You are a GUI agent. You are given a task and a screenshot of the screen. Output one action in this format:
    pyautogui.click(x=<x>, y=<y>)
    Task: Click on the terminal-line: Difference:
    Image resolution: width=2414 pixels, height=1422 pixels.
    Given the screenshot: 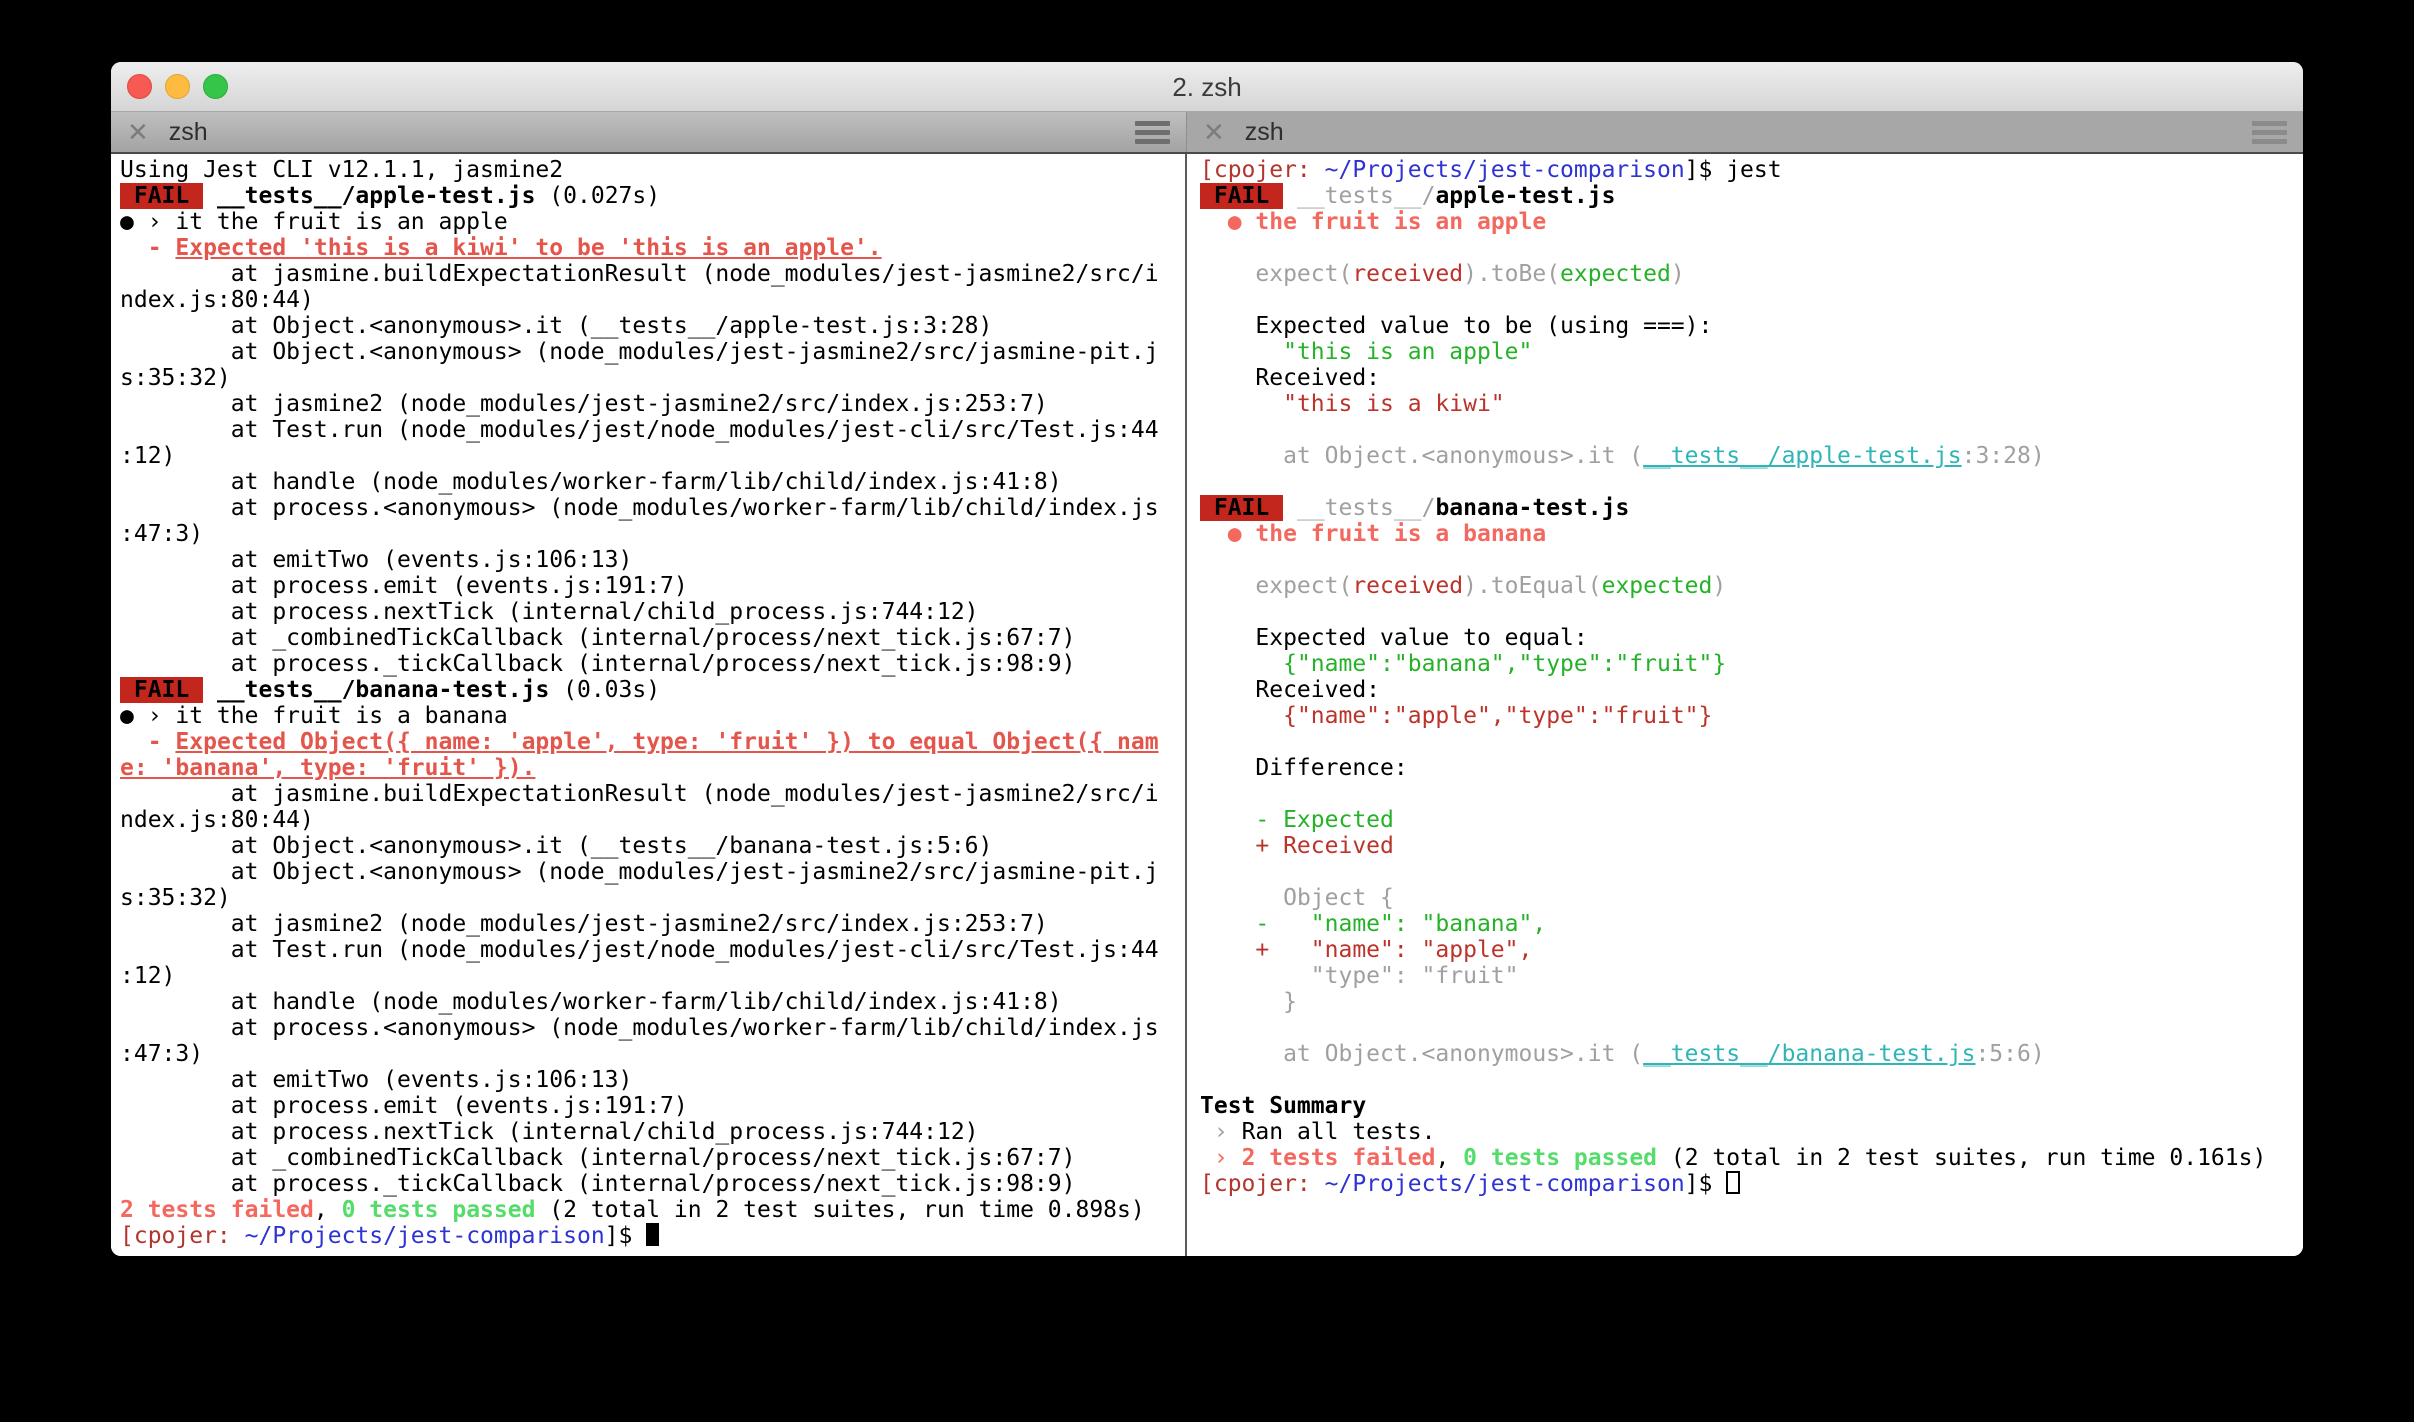 What is the action you would take?
    pyautogui.click(x=1304, y=768)
    